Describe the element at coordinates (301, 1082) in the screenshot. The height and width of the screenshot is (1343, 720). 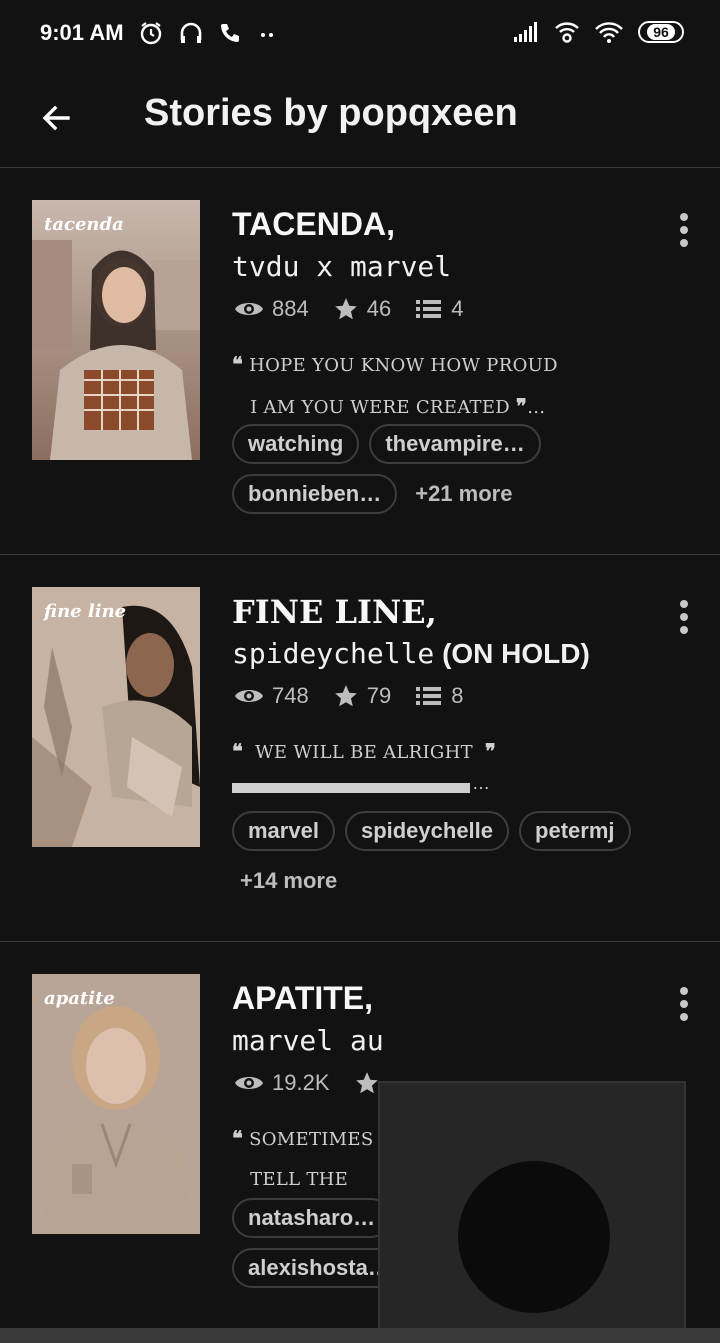
I see `reads-count: 19.2K` at that location.